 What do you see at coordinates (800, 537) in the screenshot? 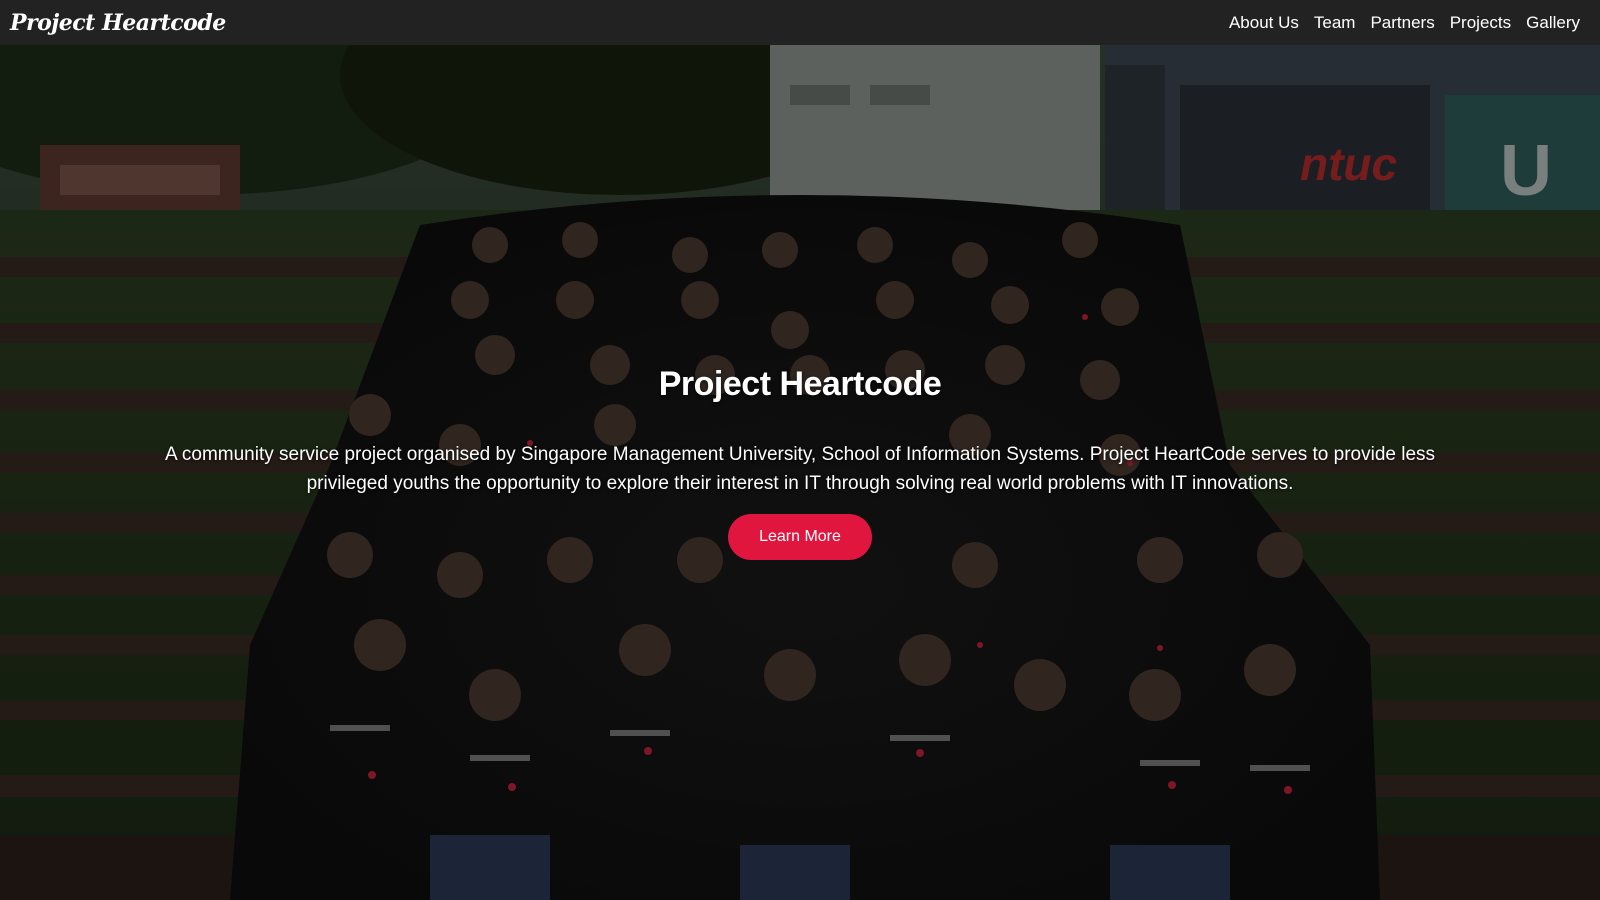
I see `learn-more-button: Learn More` at bounding box center [800, 537].